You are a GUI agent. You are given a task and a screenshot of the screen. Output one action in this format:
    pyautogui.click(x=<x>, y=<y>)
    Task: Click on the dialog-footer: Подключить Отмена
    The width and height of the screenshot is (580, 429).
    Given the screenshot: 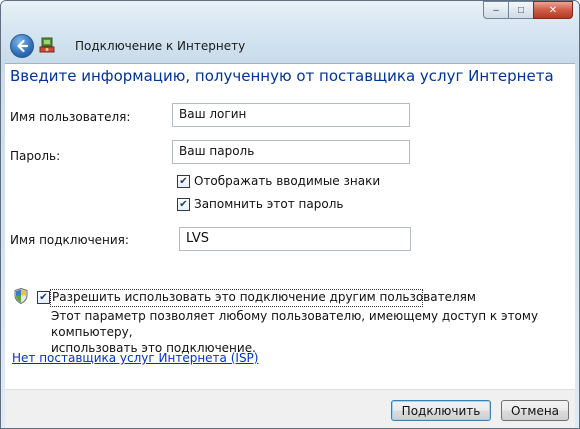 What is the action you would take?
    pyautogui.click(x=290, y=408)
    